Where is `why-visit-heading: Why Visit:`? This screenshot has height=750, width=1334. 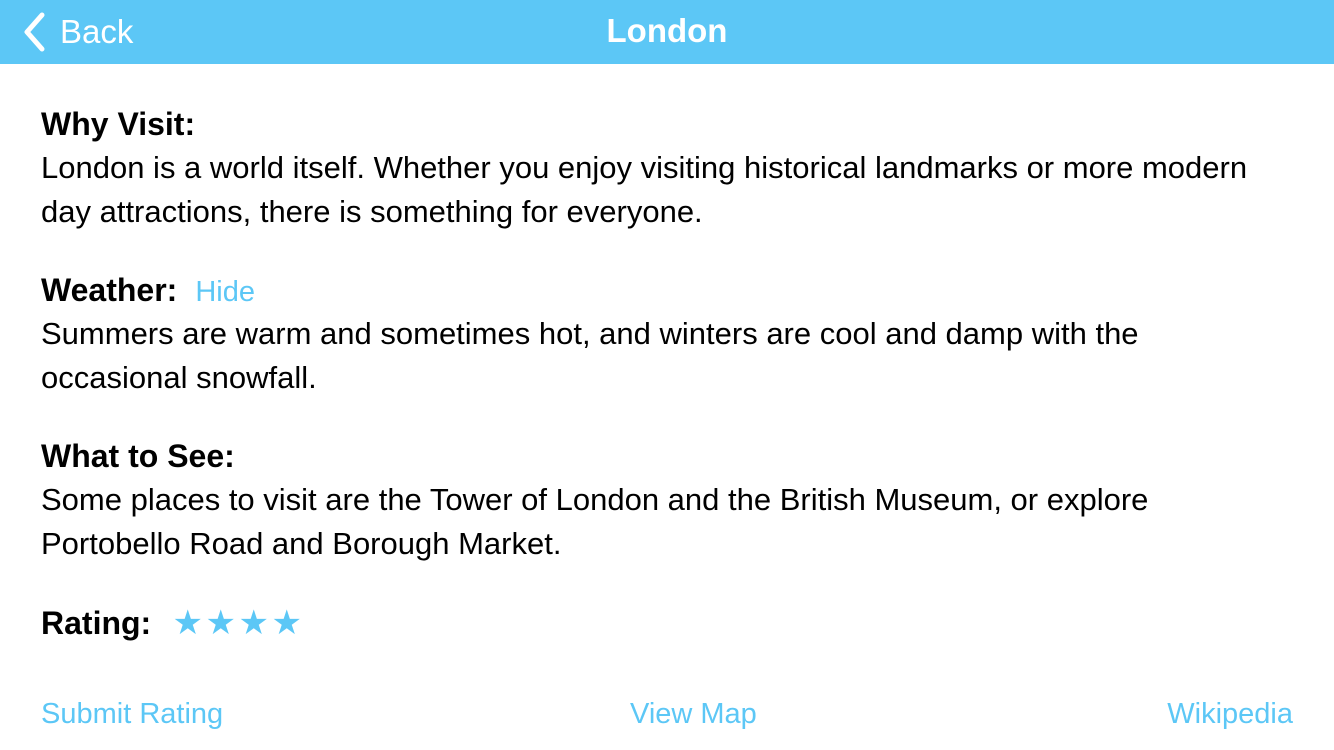 why-visit-heading: Why Visit: is located at coordinates (118, 124).